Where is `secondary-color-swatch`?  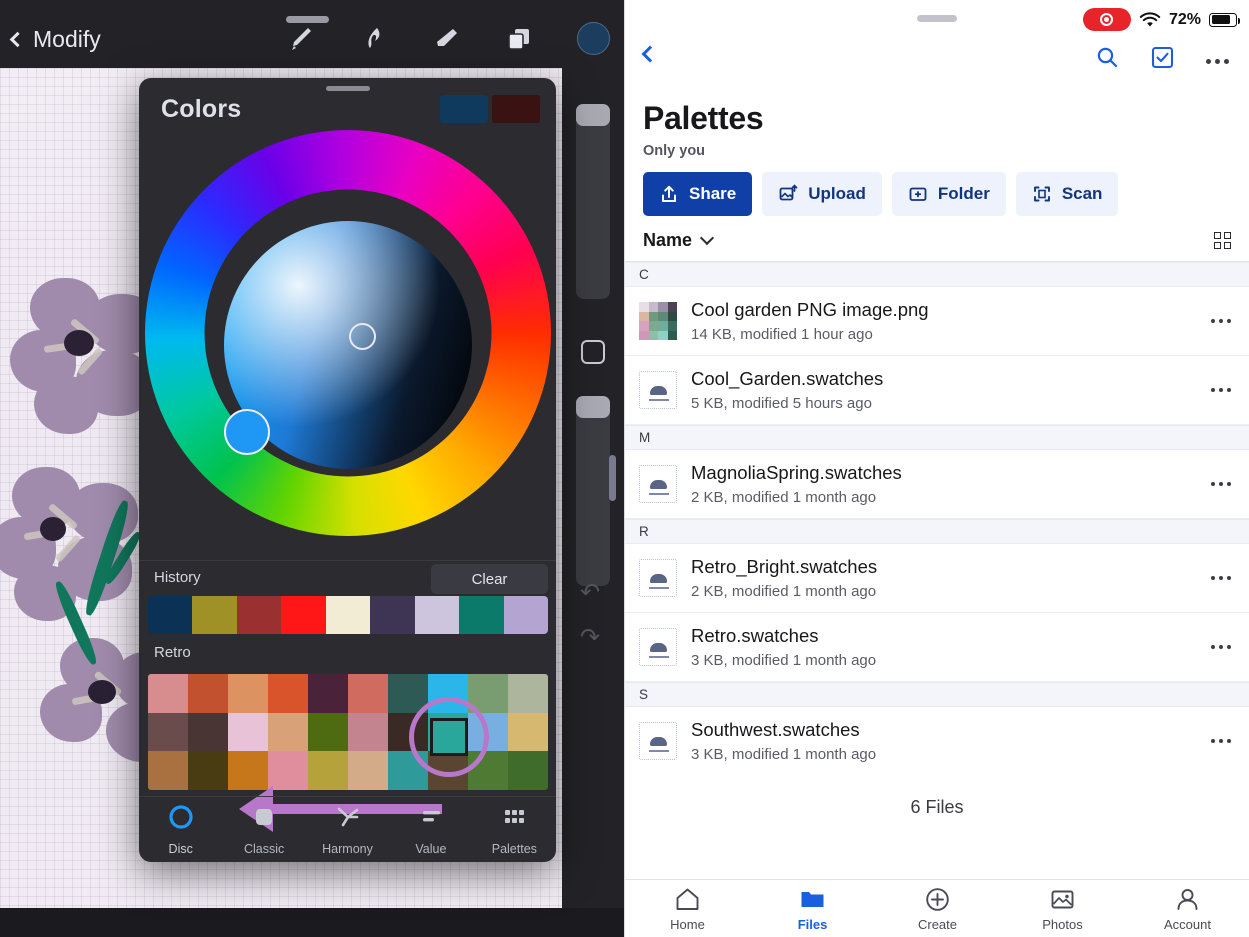 secondary-color-swatch is located at coordinates (516, 109).